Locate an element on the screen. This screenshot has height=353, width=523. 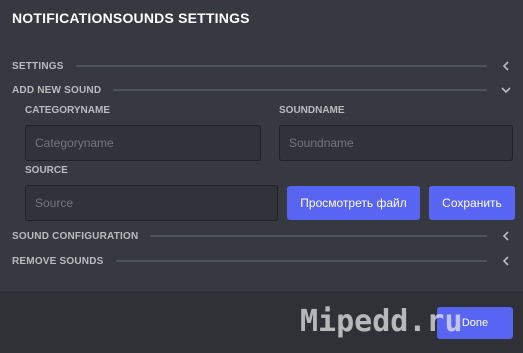
source-label: SOURCE is located at coordinates (46, 170).